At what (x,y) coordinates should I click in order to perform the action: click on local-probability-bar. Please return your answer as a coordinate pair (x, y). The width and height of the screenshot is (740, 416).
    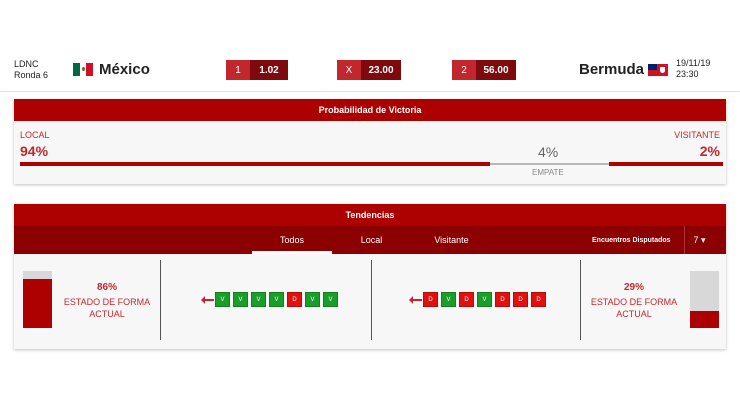
    Looking at the image, I should click on (255, 164).